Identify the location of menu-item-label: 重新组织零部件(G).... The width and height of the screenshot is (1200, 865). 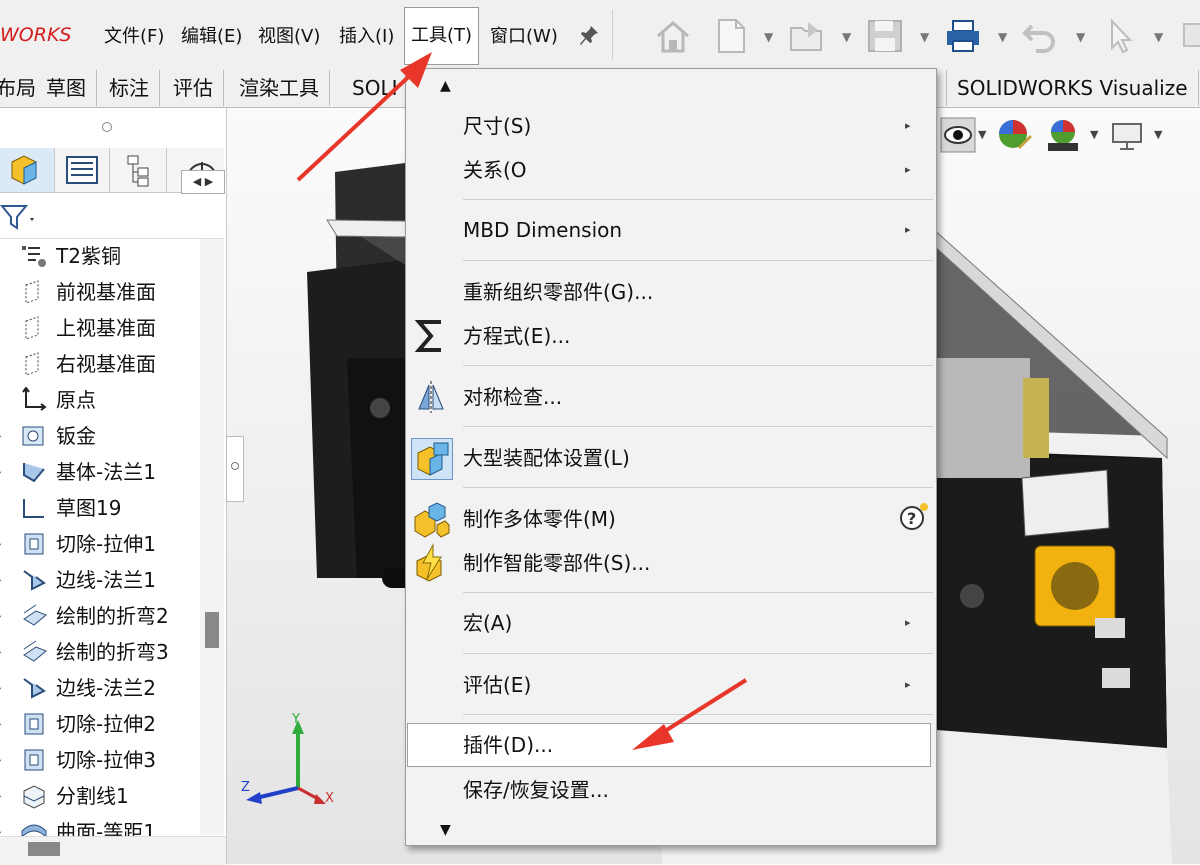
(558, 292).